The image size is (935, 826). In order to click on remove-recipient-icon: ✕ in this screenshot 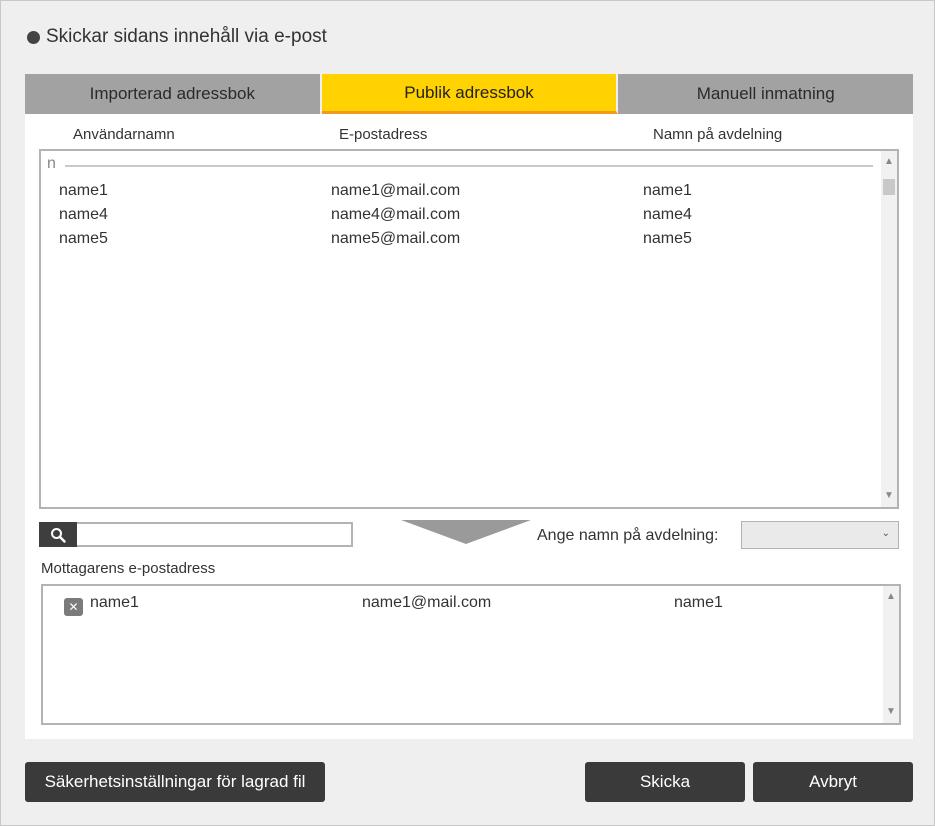, I will do `click(73, 607)`.